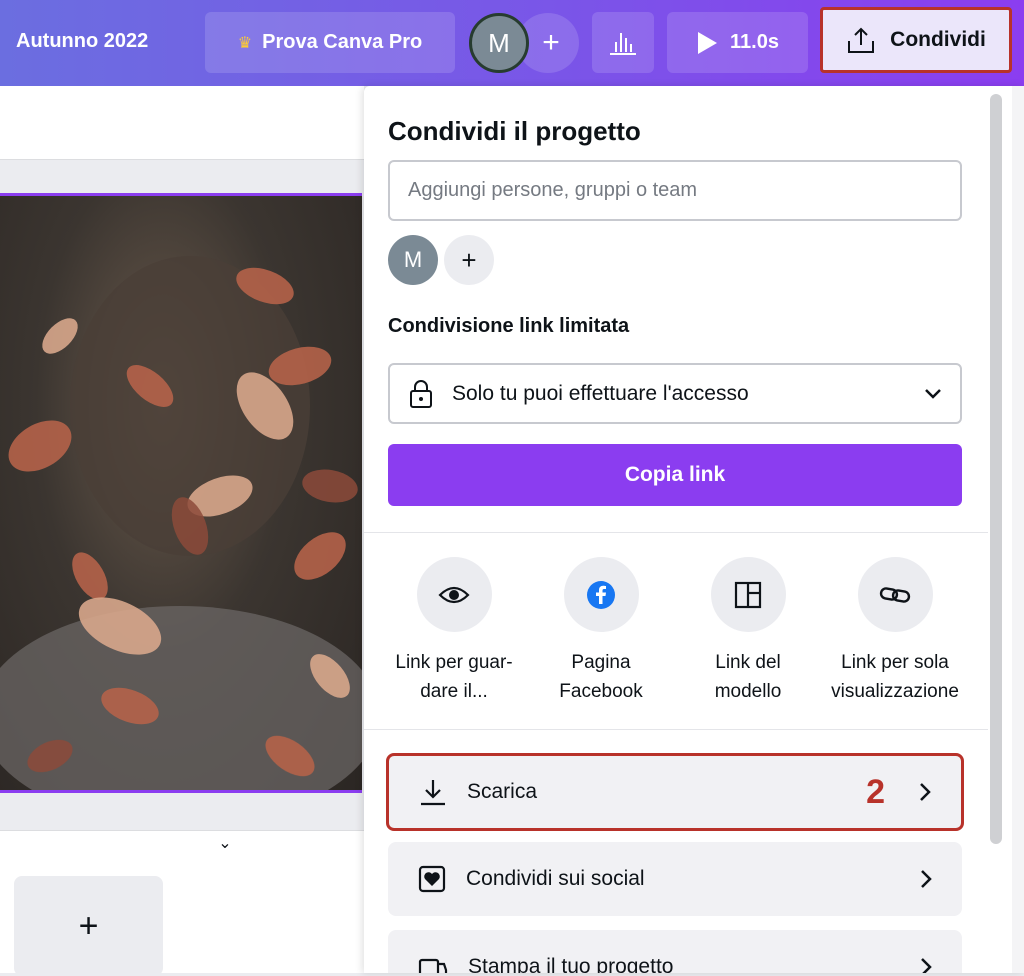  I want to click on try-pro-label: Prova Canva Pro, so click(342, 42).